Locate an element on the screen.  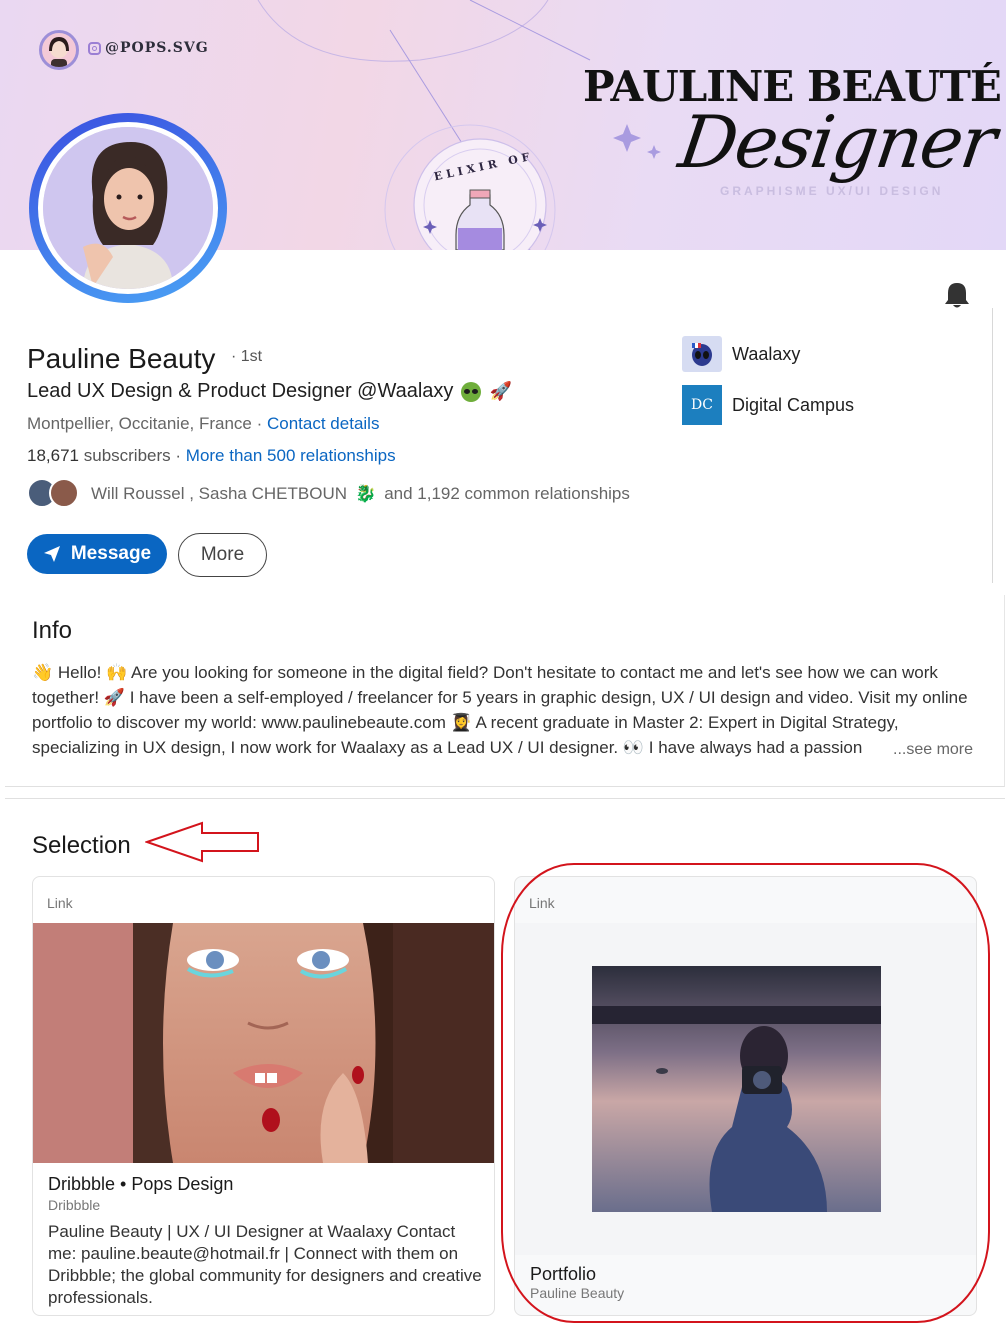
instagram-icon is located at coordinates (94, 48).